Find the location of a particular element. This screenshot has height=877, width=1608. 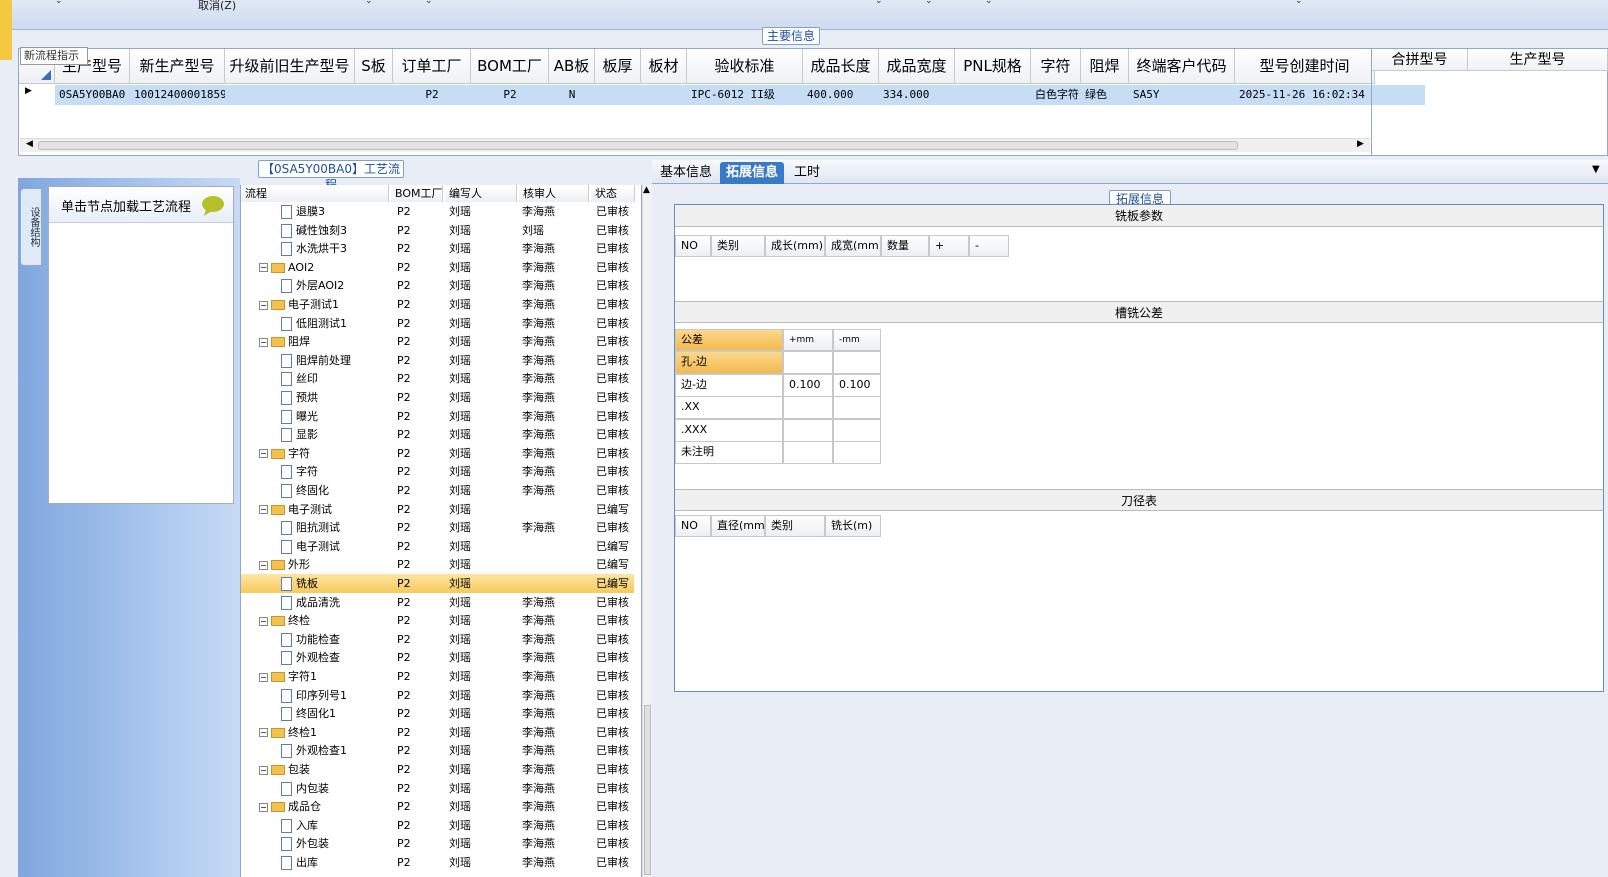

side-column-header: 合拼型号 is located at coordinates (1420, 60).